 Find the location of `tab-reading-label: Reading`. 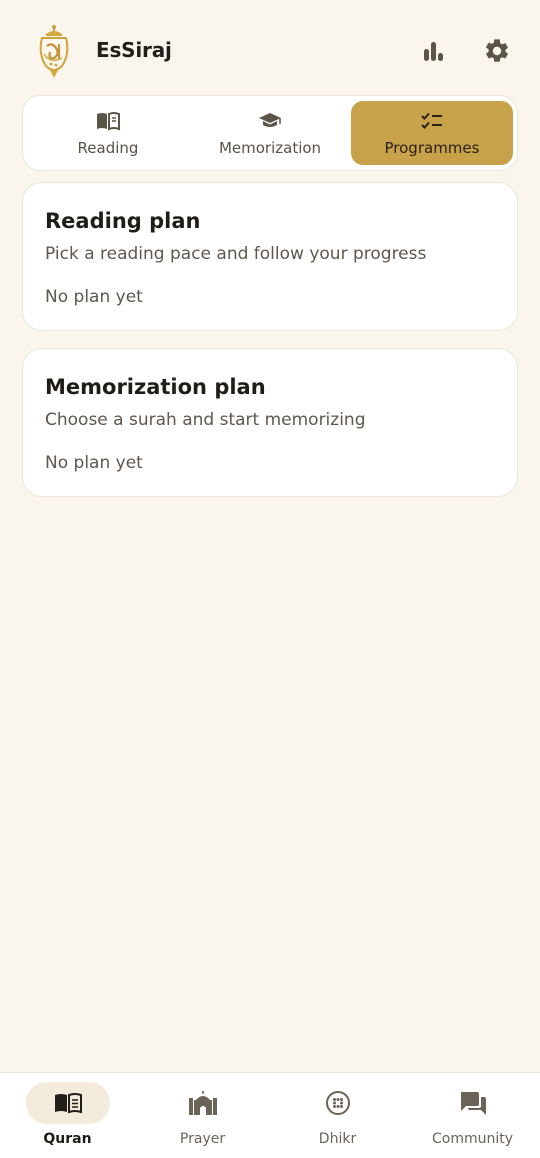

tab-reading-label: Reading is located at coordinates (108, 148).